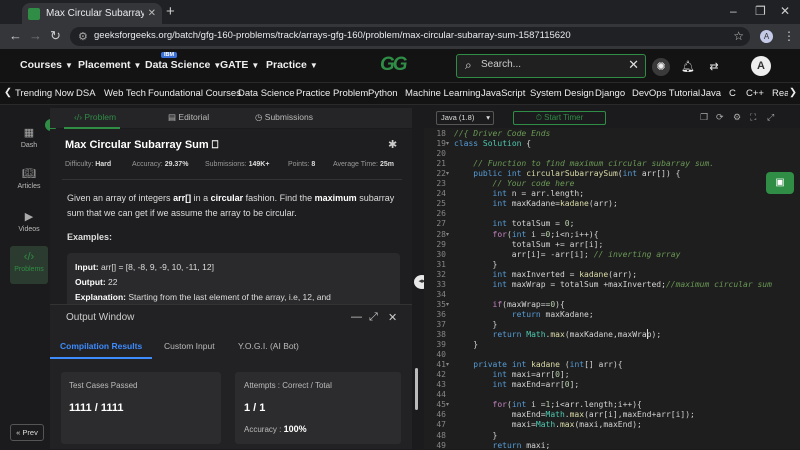 This screenshot has width=800, height=450. I want to click on prev-button: « Prev, so click(27, 432).